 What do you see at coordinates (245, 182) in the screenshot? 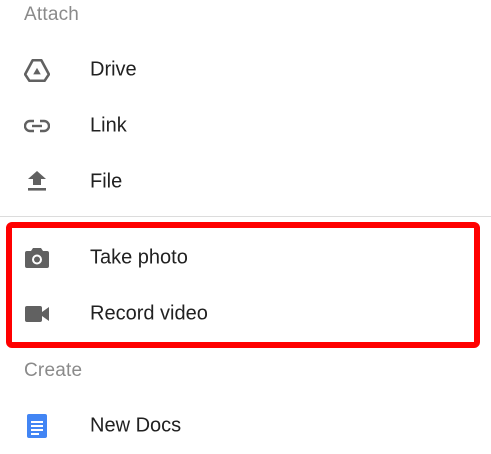
I see `menu-item-file: File` at bounding box center [245, 182].